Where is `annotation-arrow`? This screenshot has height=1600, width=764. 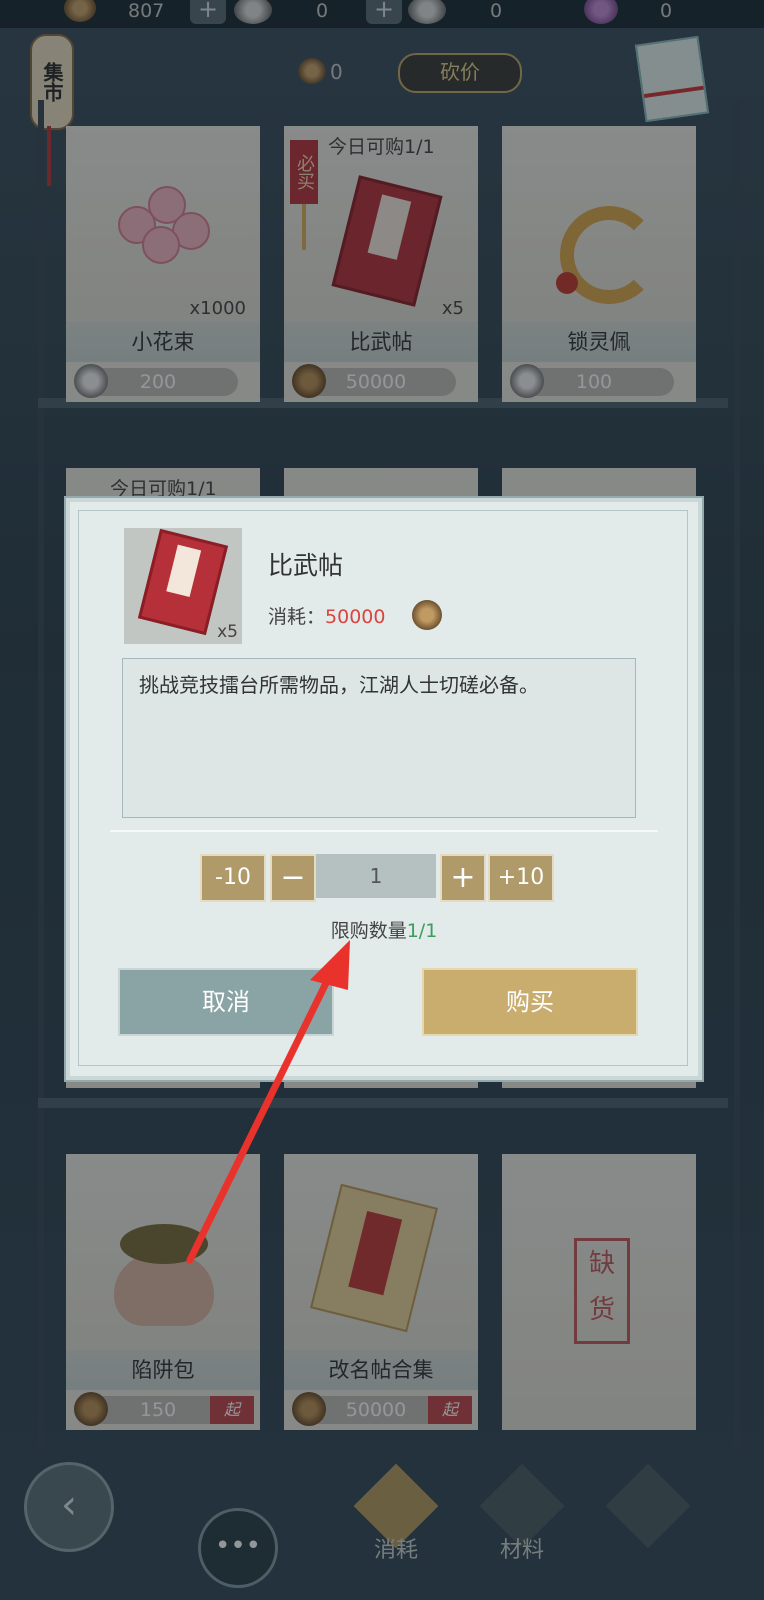 annotation-arrow is located at coordinates (268, 1102).